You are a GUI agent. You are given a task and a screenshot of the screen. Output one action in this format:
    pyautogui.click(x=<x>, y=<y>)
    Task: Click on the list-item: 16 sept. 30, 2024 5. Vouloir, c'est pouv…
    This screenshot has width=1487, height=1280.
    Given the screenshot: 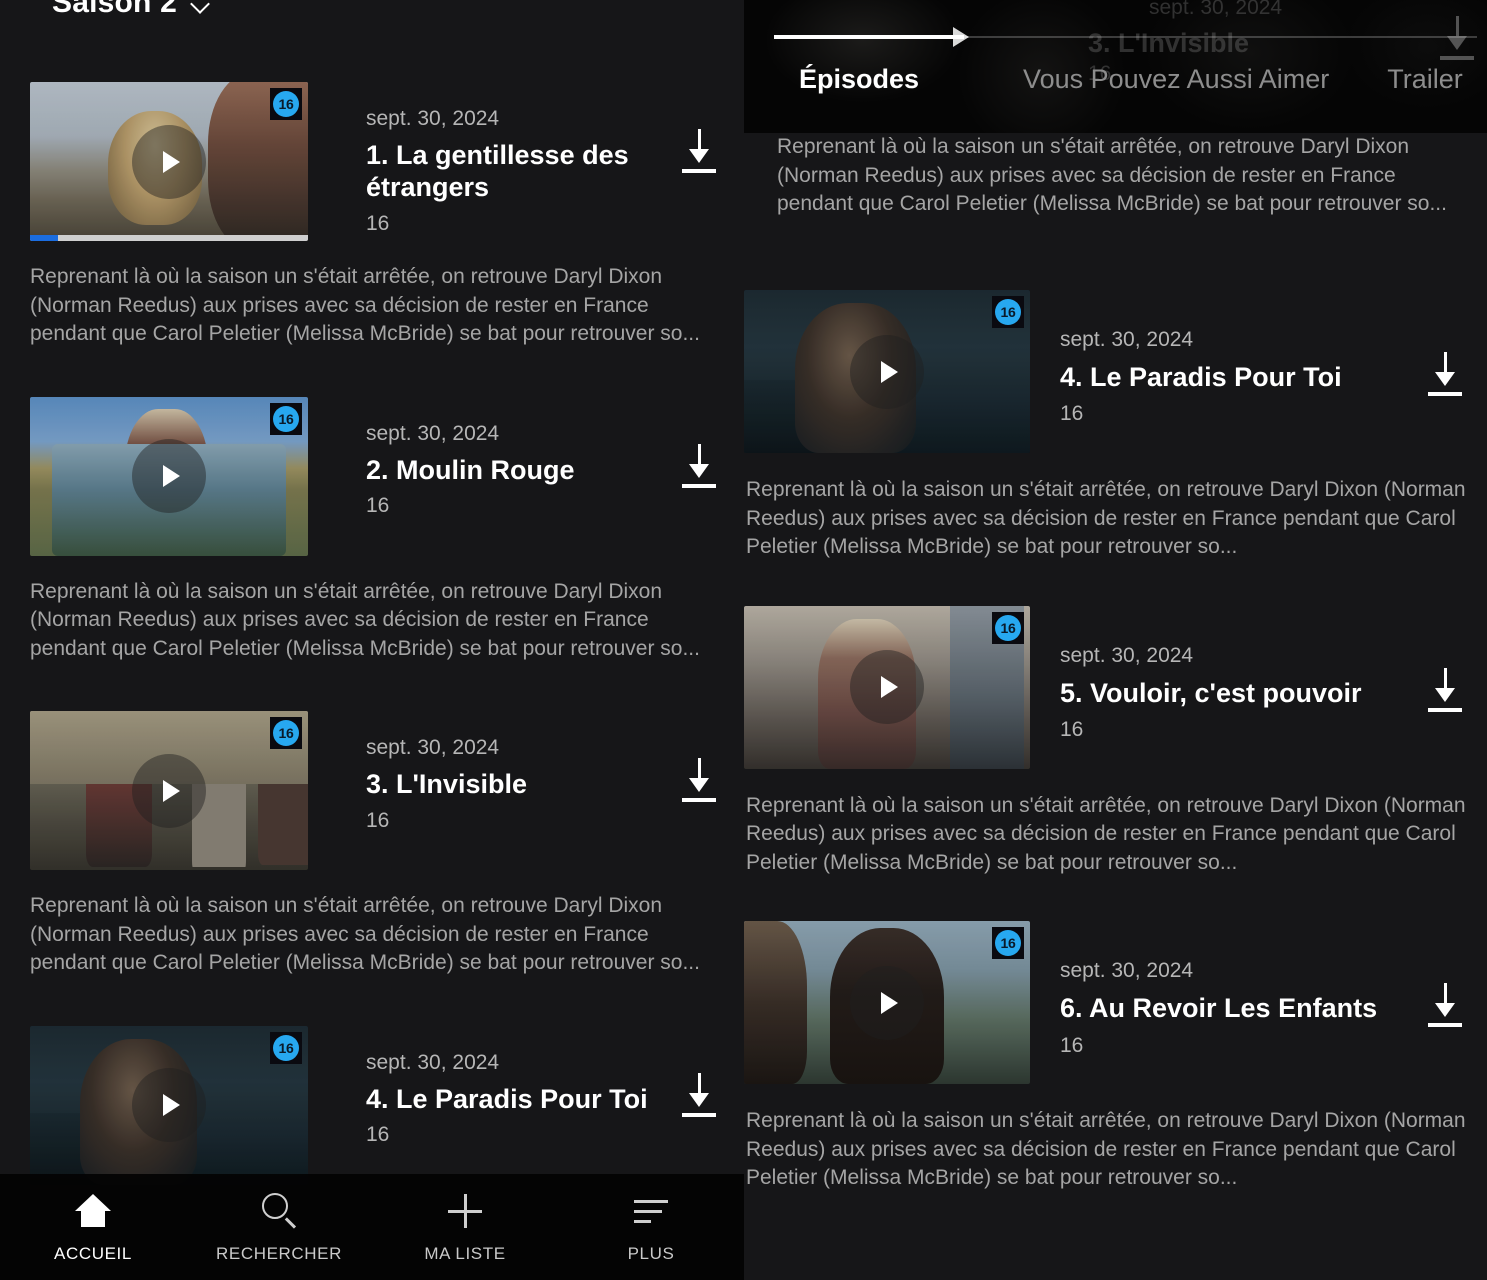 What is the action you would take?
    pyautogui.click(x=1115, y=741)
    